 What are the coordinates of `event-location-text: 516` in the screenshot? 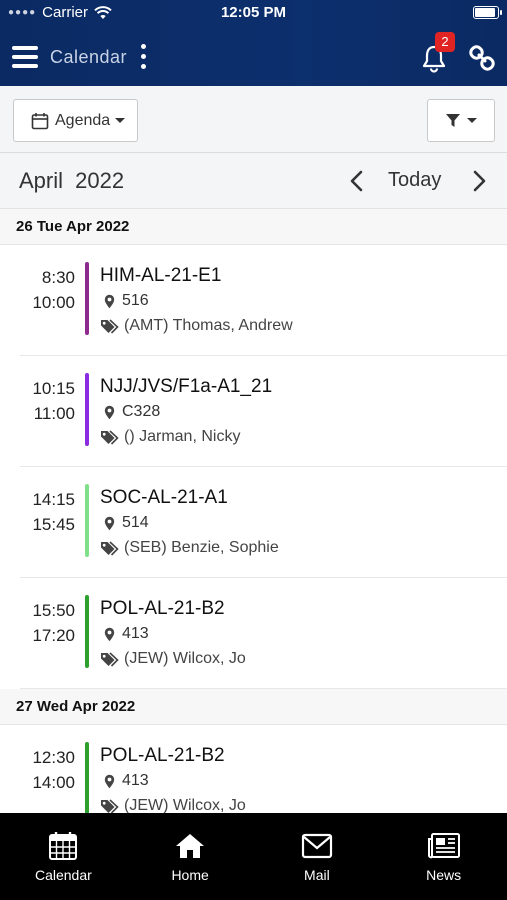 It's located at (135, 300).